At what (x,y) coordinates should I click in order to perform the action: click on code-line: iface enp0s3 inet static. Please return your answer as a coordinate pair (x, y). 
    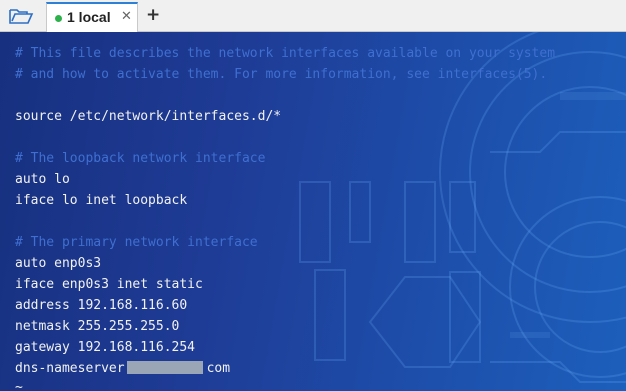
    Looking at the image, I should click on (109, 284).